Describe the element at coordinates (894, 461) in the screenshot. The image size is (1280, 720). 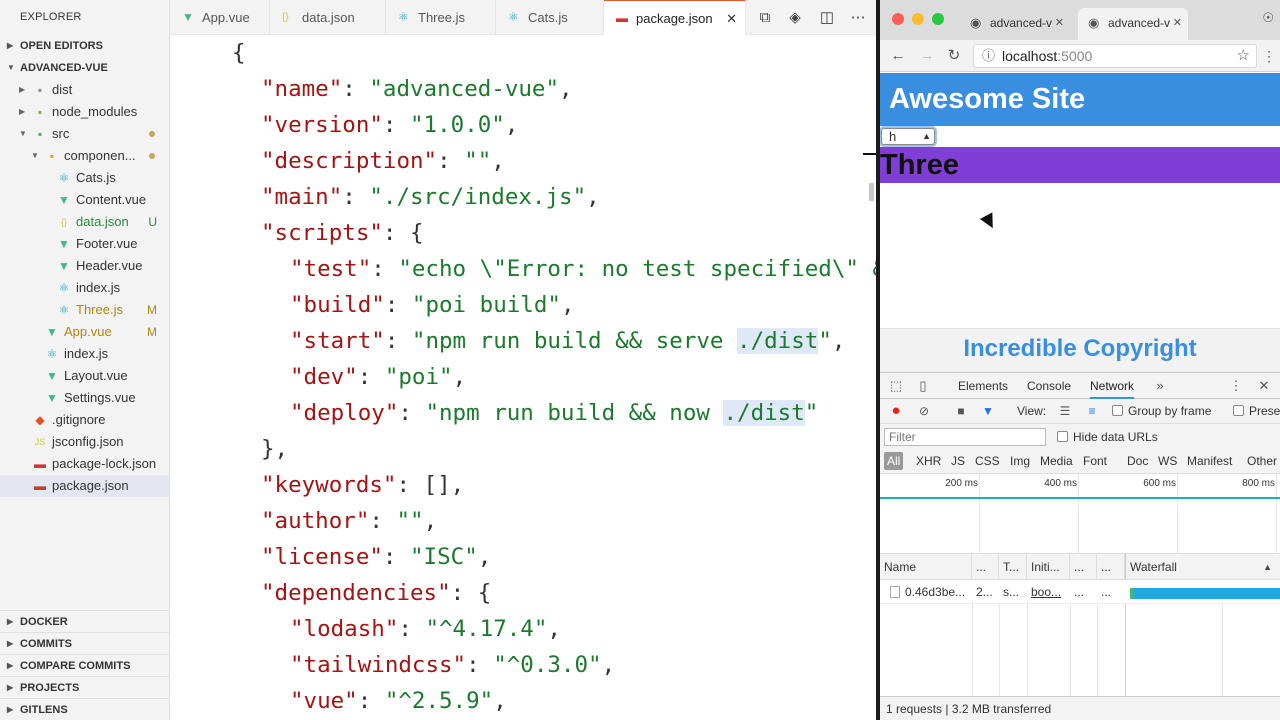
I see `filter-type-all: All` at that location.